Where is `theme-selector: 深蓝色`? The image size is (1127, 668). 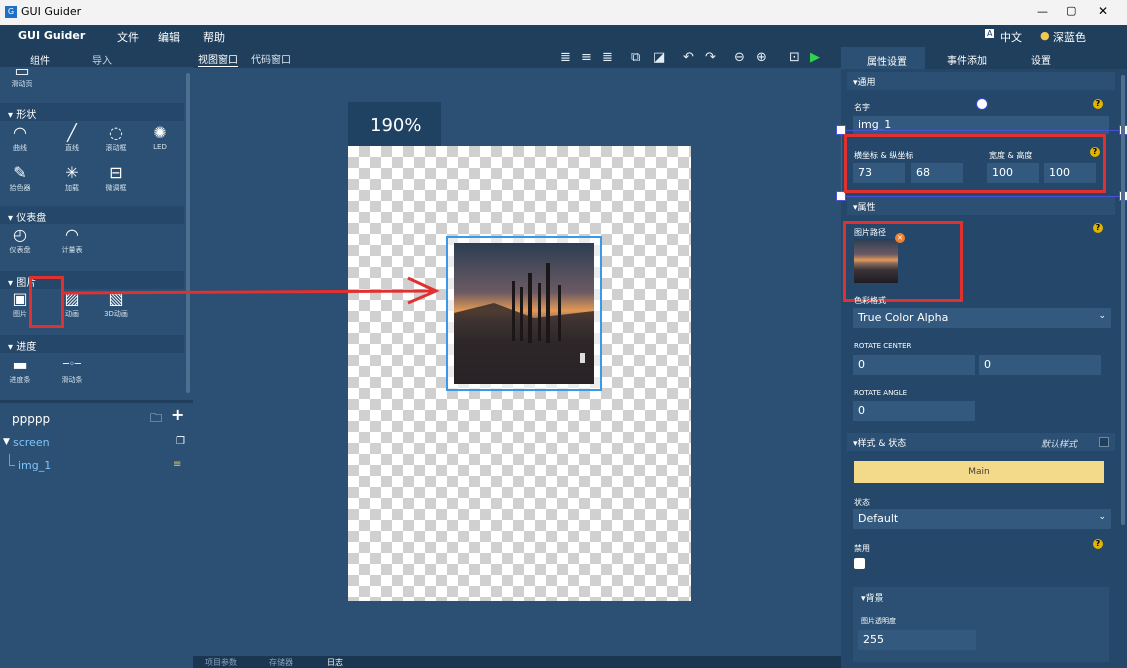 theme-selector: 深蓝色 is located at coordinates (1069, 37).